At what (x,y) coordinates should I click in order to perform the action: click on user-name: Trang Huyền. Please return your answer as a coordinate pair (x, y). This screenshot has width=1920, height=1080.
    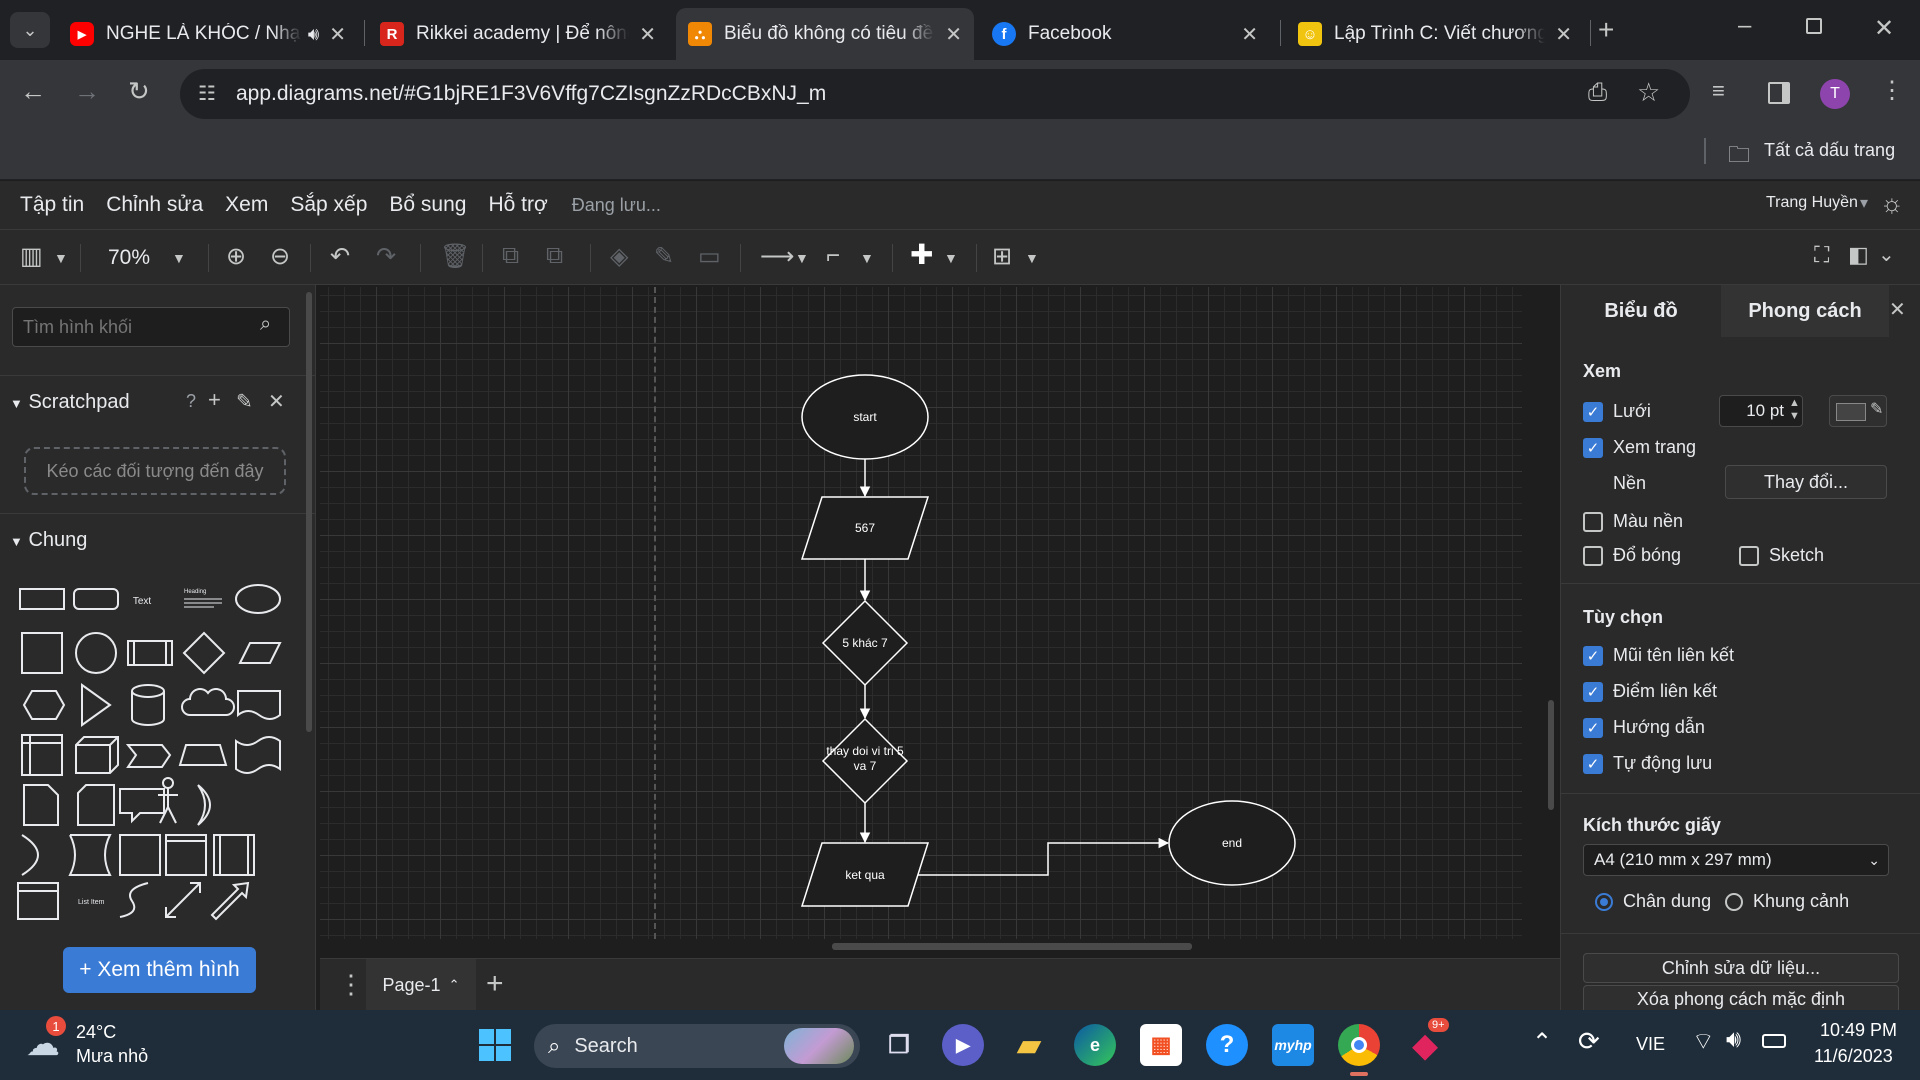
    Looking at the image, I should click on (1812, 203).